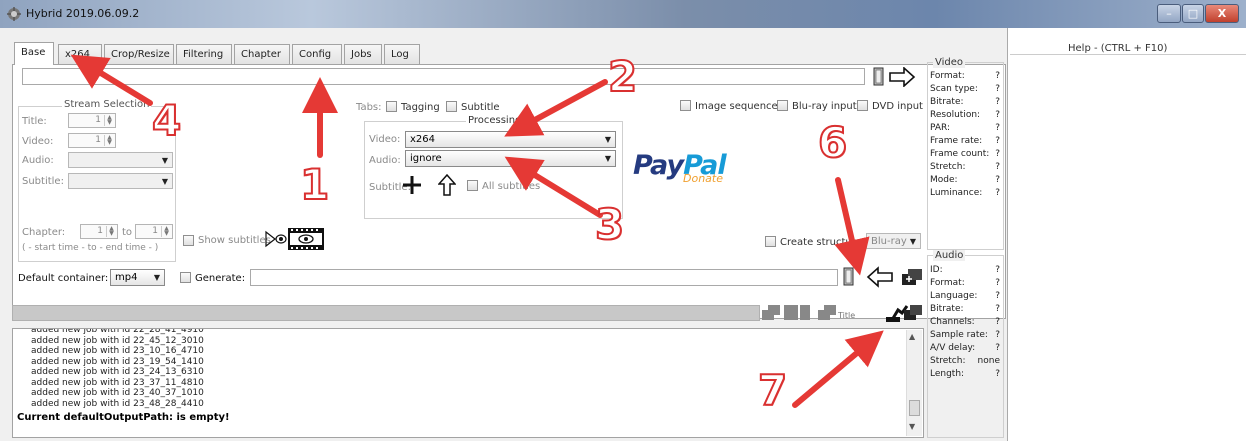 This screenshot has width=1246, height=441. What do you see at coordinates (314, 184) in the screenshot?
I see `annotation-1: 1` at bounding box center [314, 184].